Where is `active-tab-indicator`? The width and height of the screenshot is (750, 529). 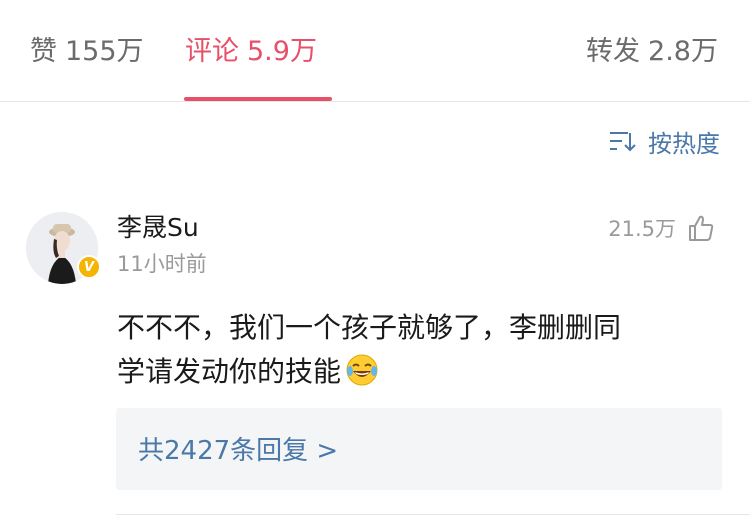 active-tab-indicator is located at coordinates (258, 99).